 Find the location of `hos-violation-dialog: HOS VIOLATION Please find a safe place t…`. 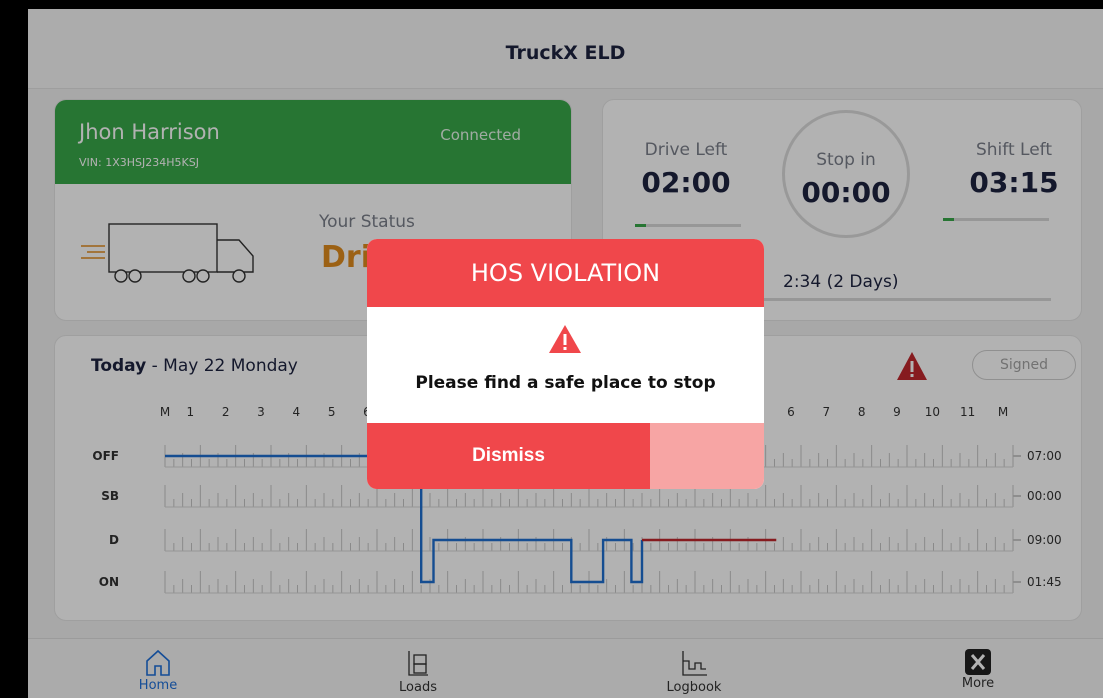

hos-violation-dialog: HOS VIOLATION Please find a safe place t… is located at coordinates (565, 364).